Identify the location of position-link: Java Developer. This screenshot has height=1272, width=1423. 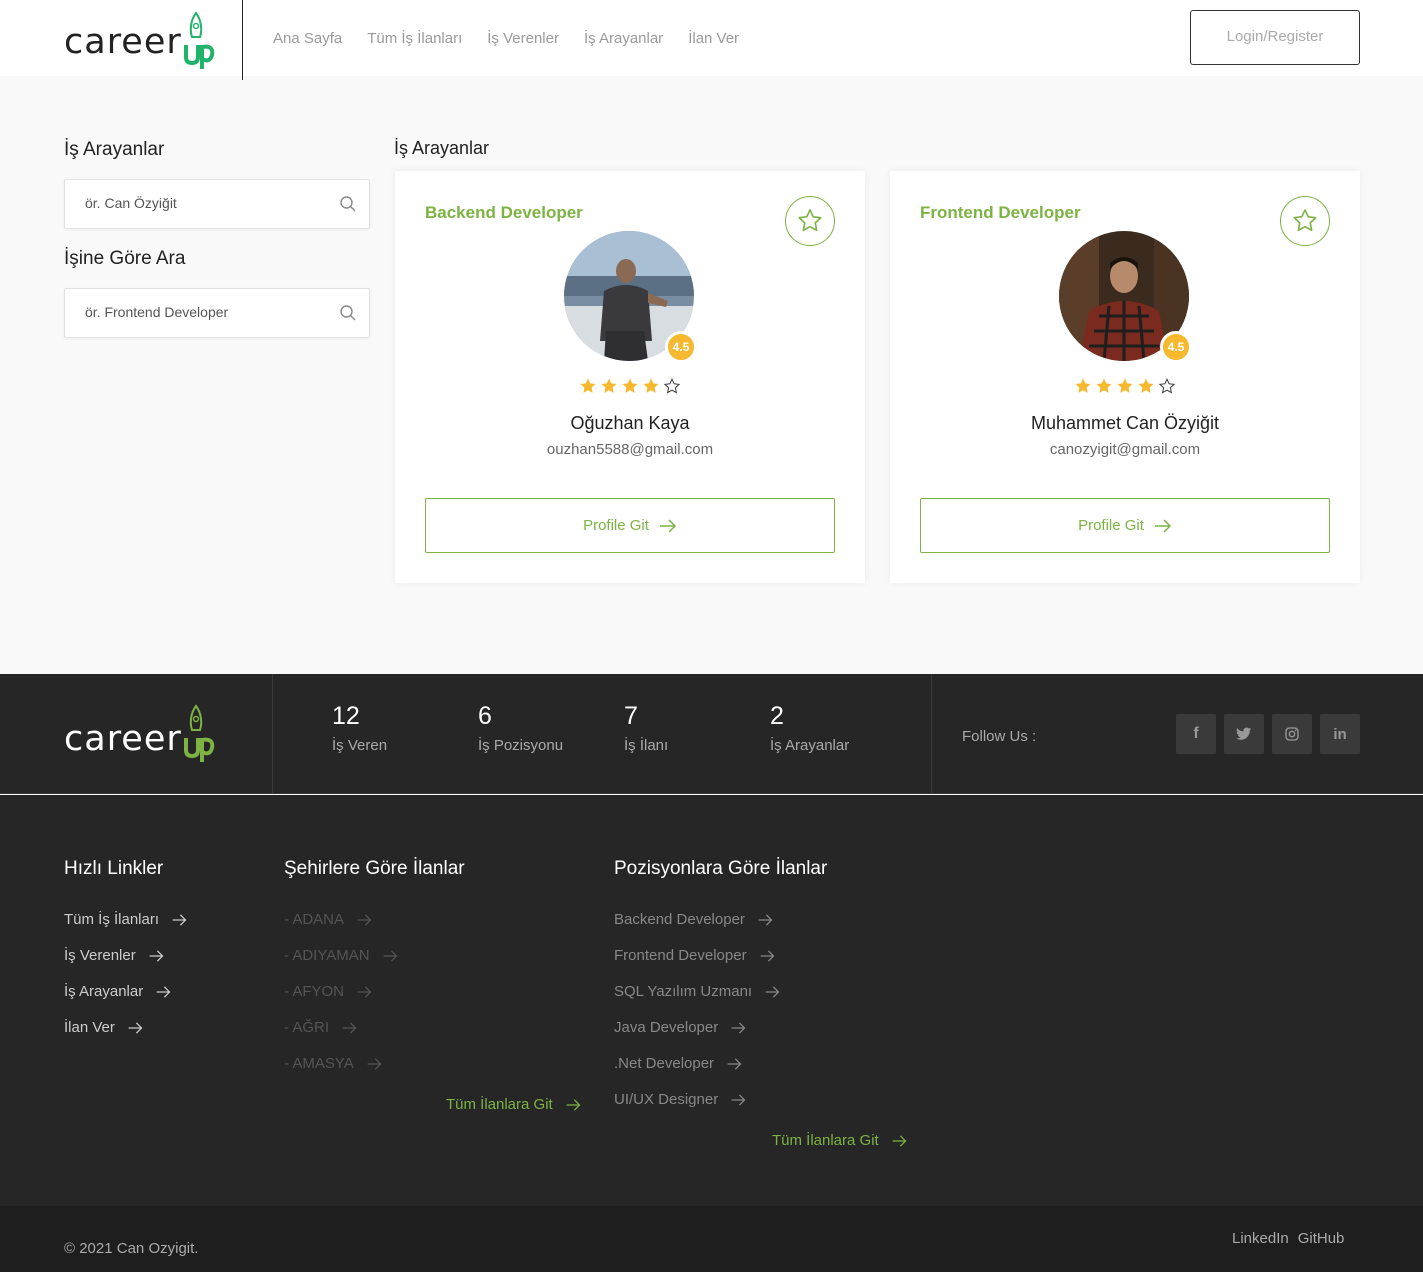
(680, 1027).